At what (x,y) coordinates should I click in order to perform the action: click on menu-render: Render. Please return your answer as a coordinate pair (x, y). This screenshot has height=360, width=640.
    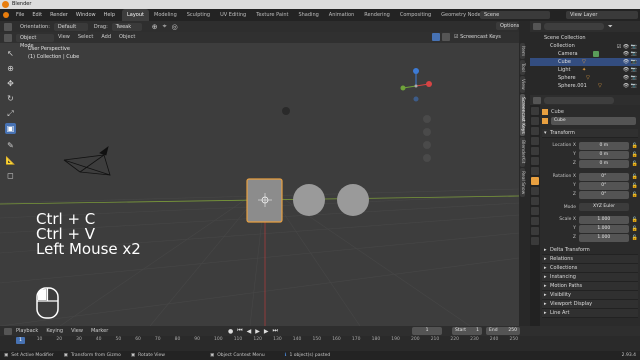
    Looking at the image, I should click on (59, 15).